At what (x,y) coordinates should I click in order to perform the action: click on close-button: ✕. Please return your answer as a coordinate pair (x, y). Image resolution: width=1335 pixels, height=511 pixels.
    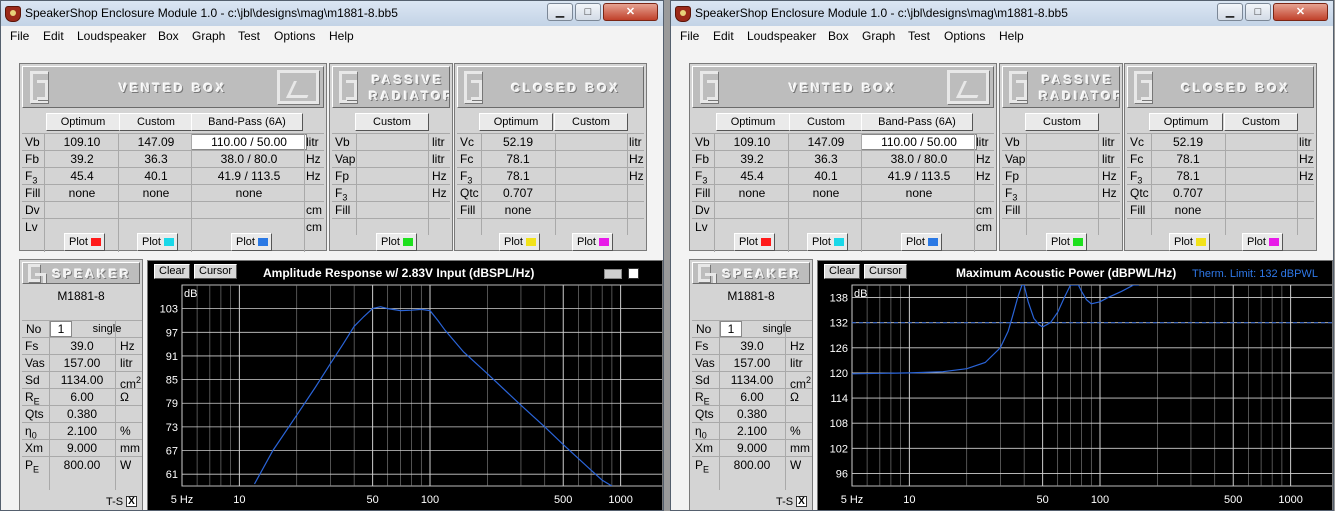
    Looking at the image, I should click on (630, 12).